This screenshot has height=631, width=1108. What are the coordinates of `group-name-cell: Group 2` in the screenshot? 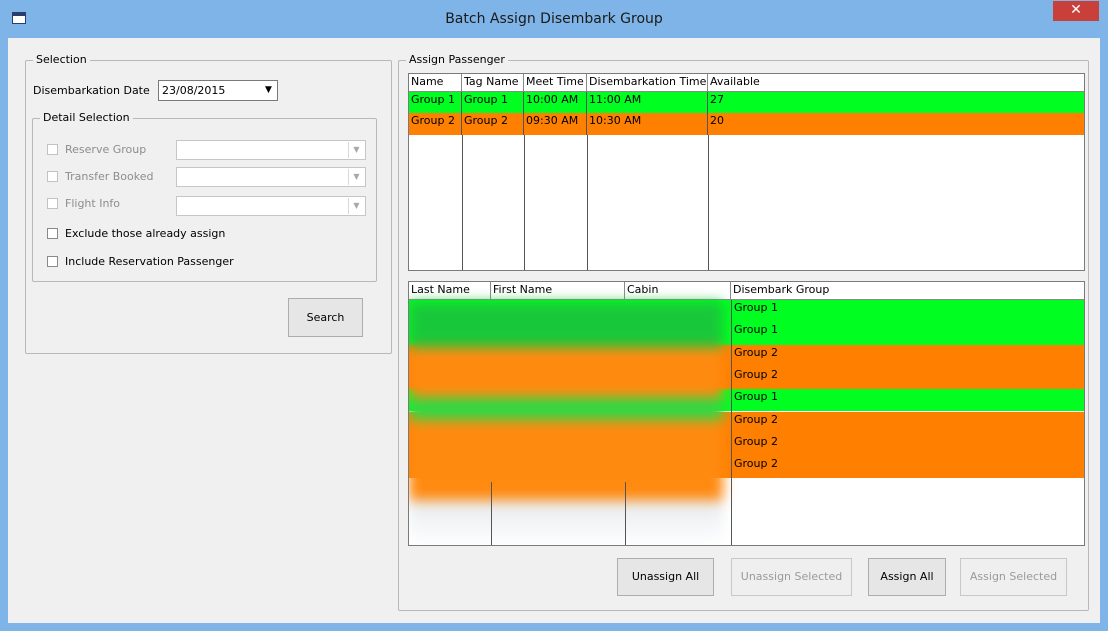 It's located at (435, 124).